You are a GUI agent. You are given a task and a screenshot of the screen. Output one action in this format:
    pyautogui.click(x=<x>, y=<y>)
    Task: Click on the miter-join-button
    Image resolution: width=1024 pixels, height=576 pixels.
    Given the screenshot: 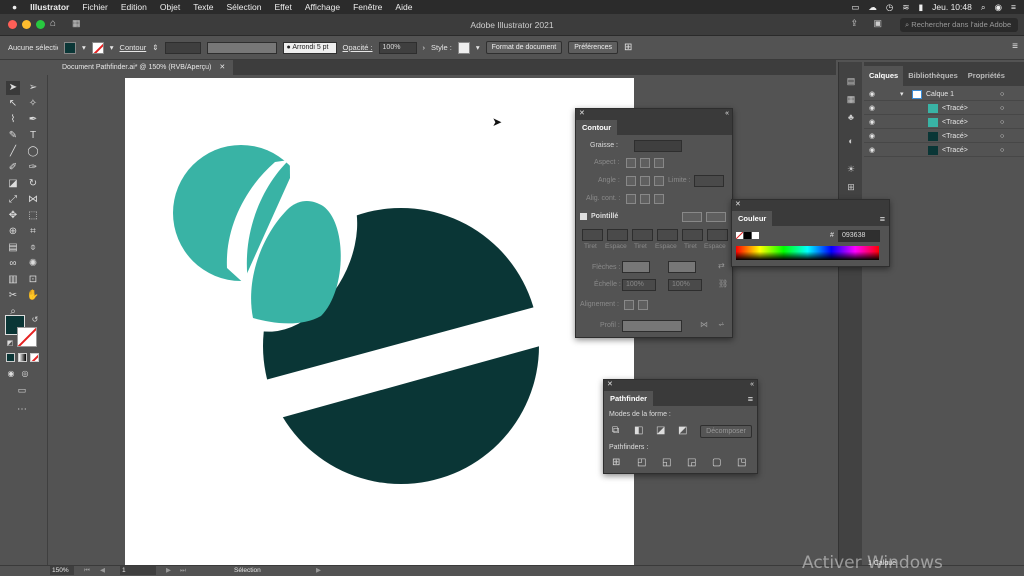 What is the action you would take?
    pyautogui.click(x=631, y=181)
    